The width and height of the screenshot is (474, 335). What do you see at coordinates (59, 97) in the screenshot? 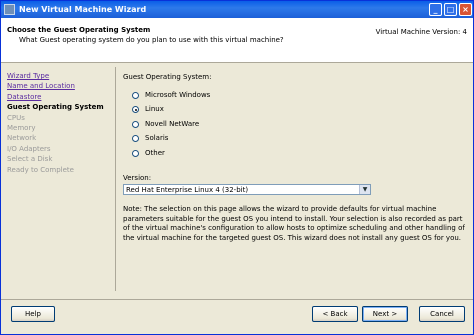
I see `nav-step-datastore: Datastore` at bounding box center [59, 97].